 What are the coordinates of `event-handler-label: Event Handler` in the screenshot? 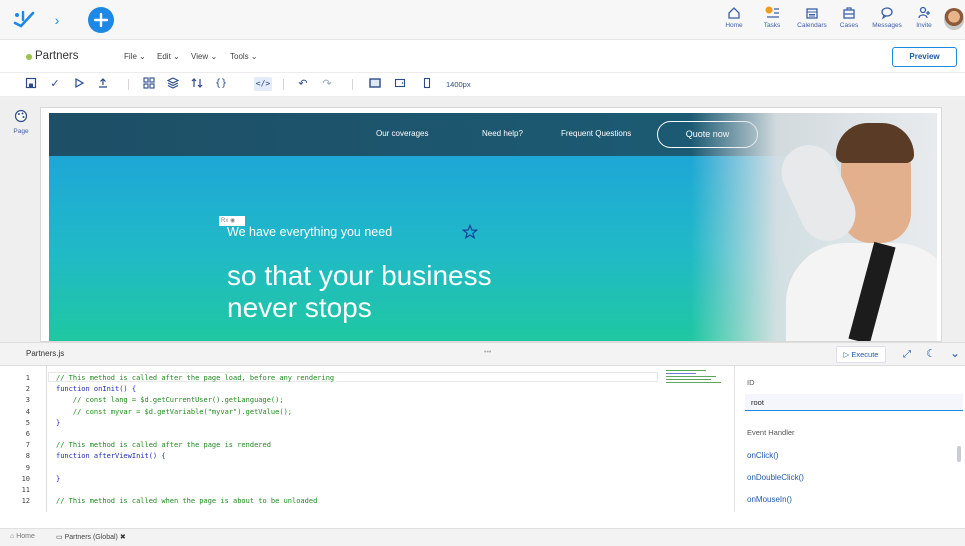 It's located at (771, 432).